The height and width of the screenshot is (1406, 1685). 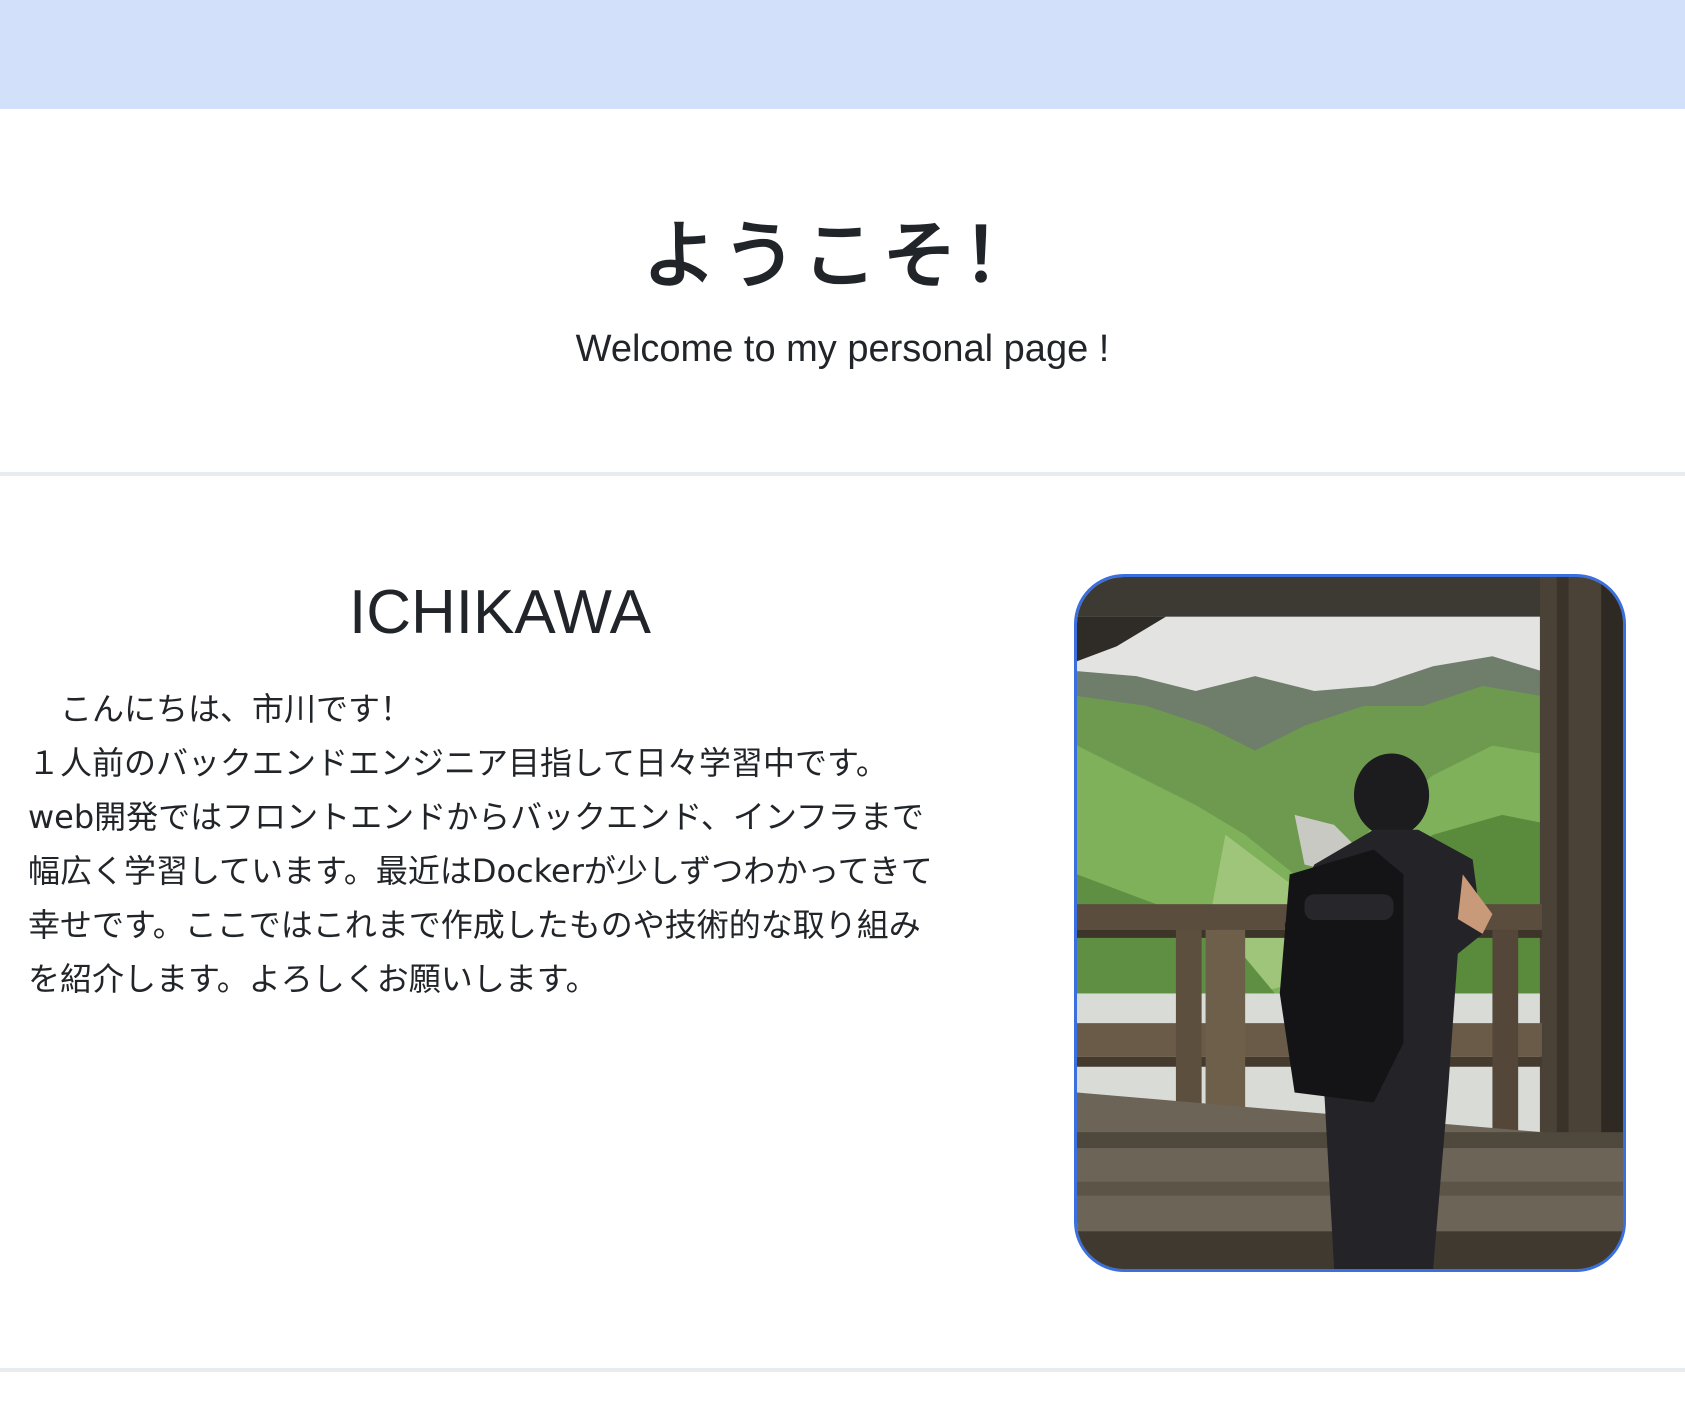 I want to click on profile-text-line: 幸せです。ここではこれまで作成したものや技術的な取り組み, so click(x=474, y=925).